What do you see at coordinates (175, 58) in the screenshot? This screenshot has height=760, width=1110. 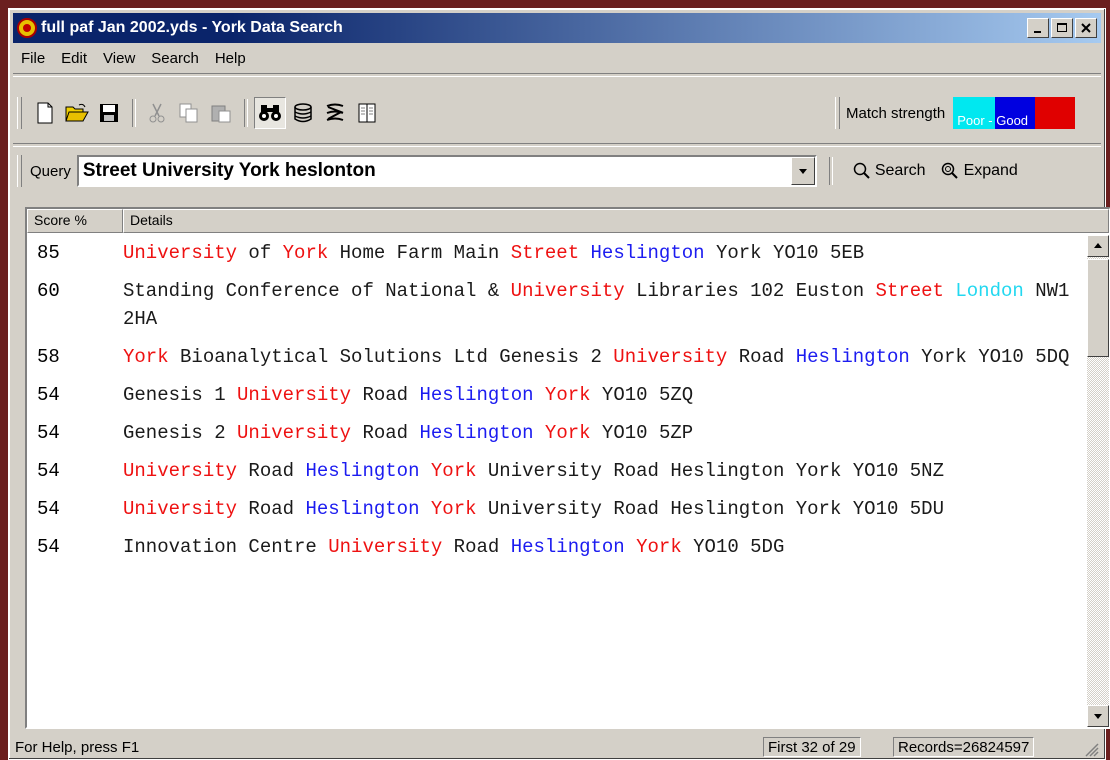 I see `menu-search: Search` at bounding box center [175, 58].